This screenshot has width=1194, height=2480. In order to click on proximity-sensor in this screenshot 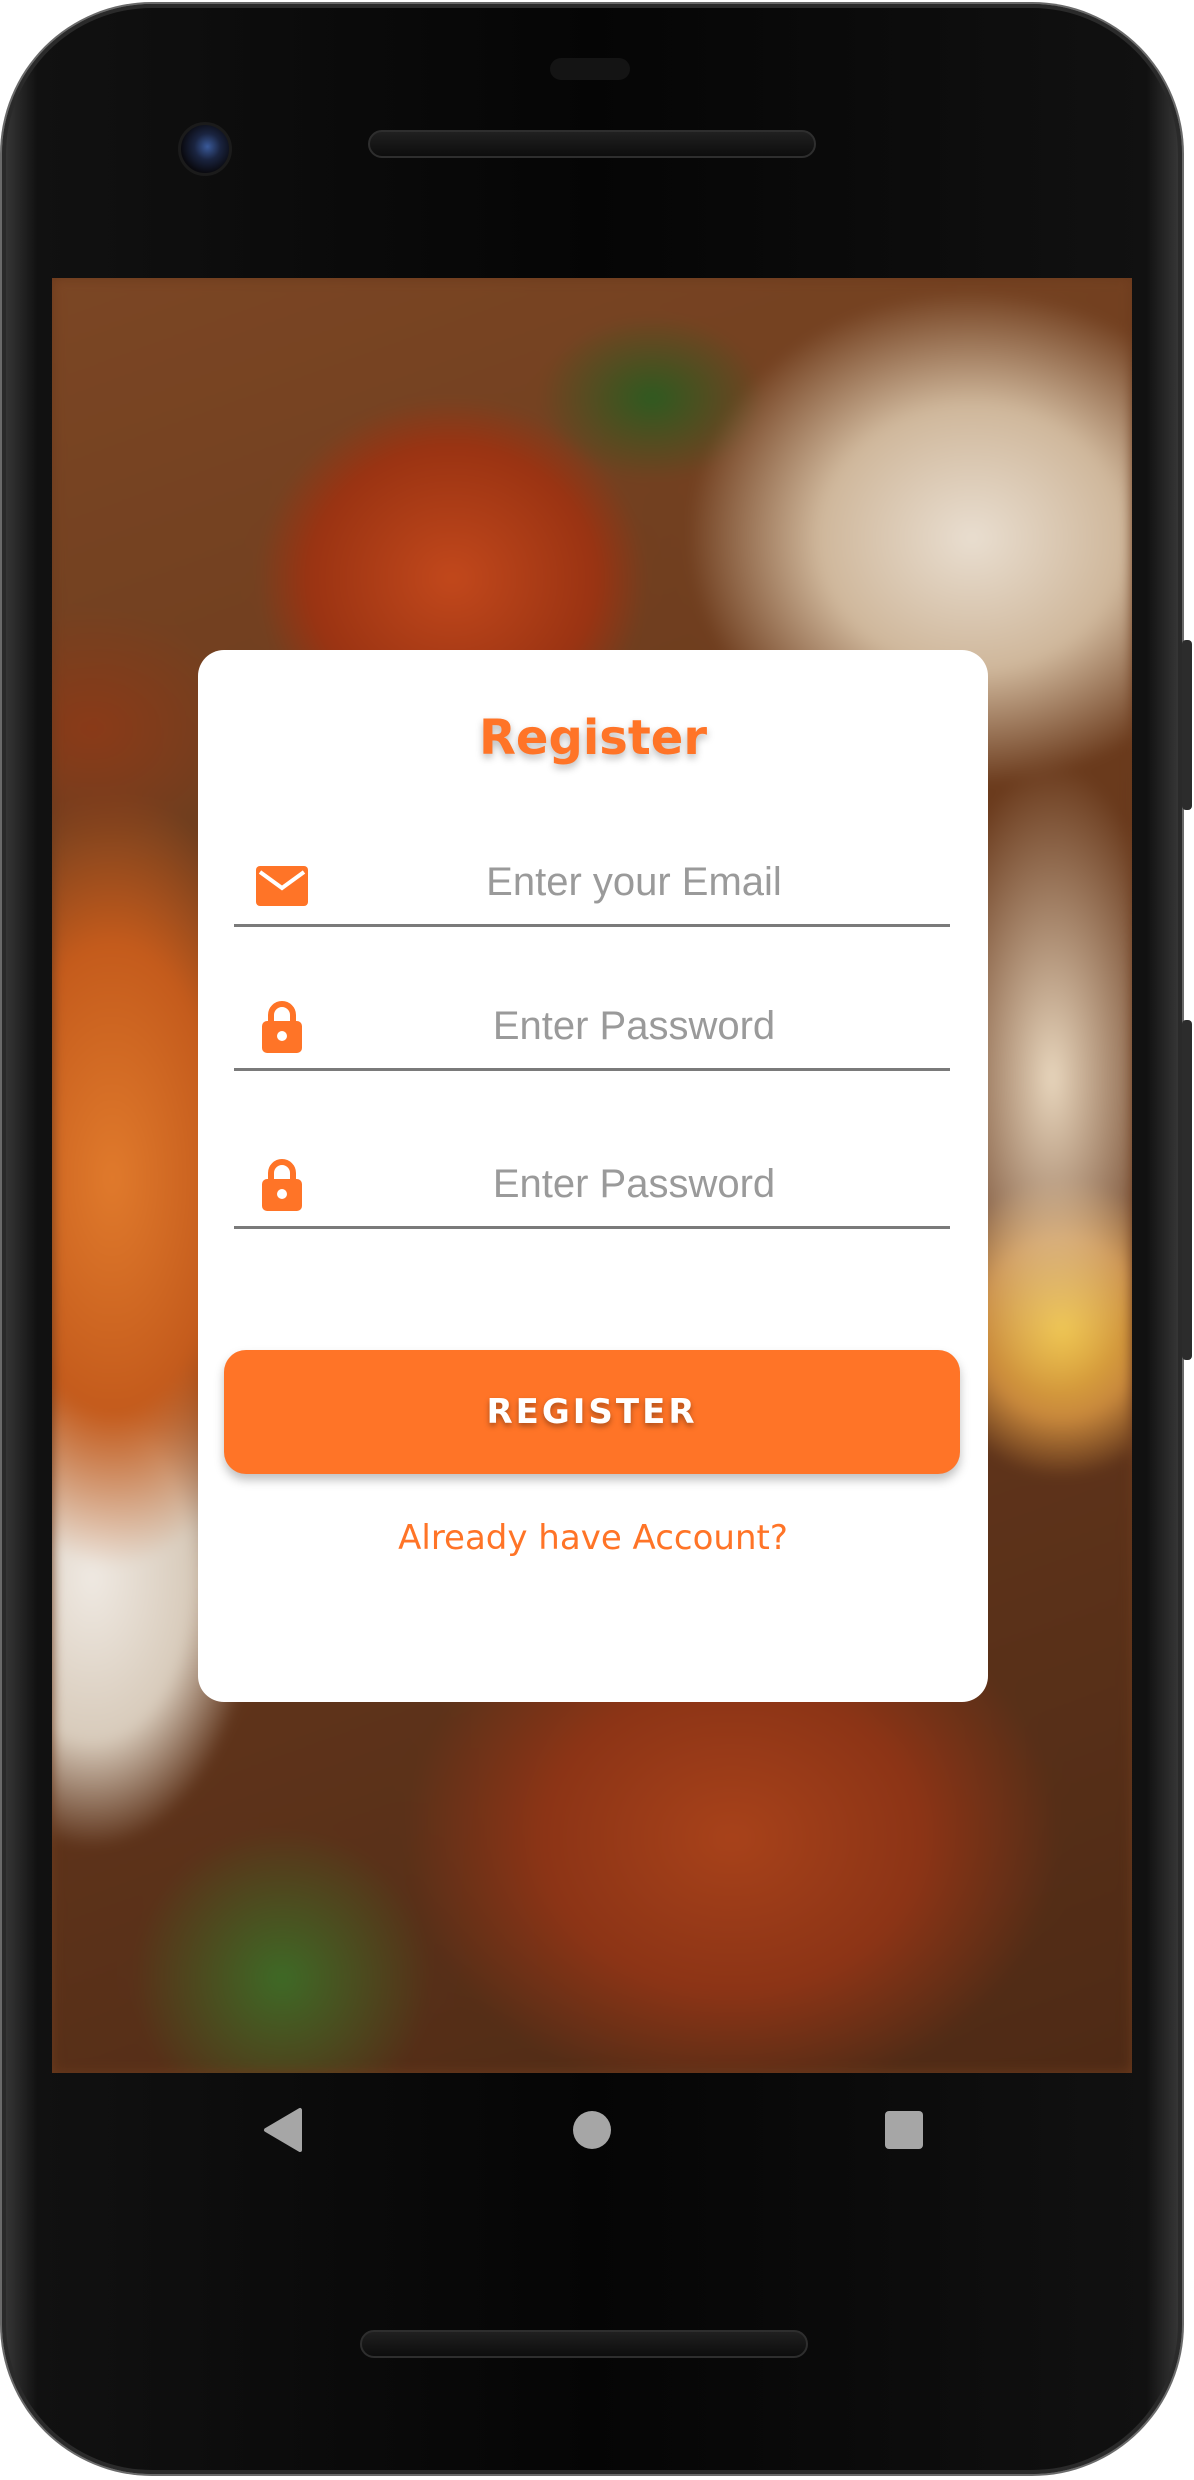, I will do `click(590, 69)`.